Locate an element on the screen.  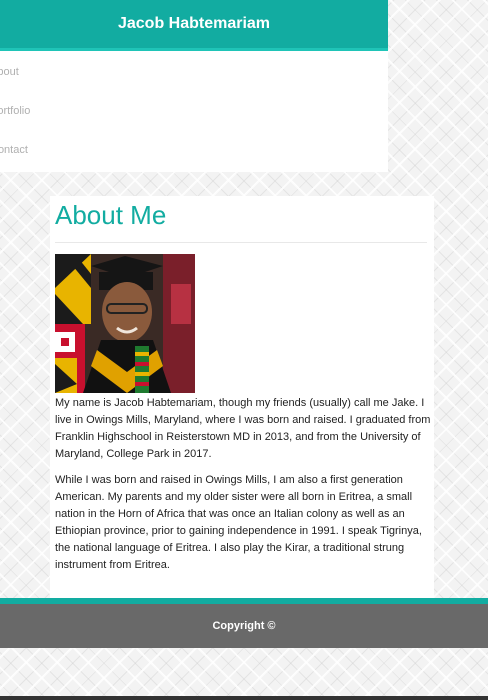
bottom-bar is located at coordinates (244, 698).